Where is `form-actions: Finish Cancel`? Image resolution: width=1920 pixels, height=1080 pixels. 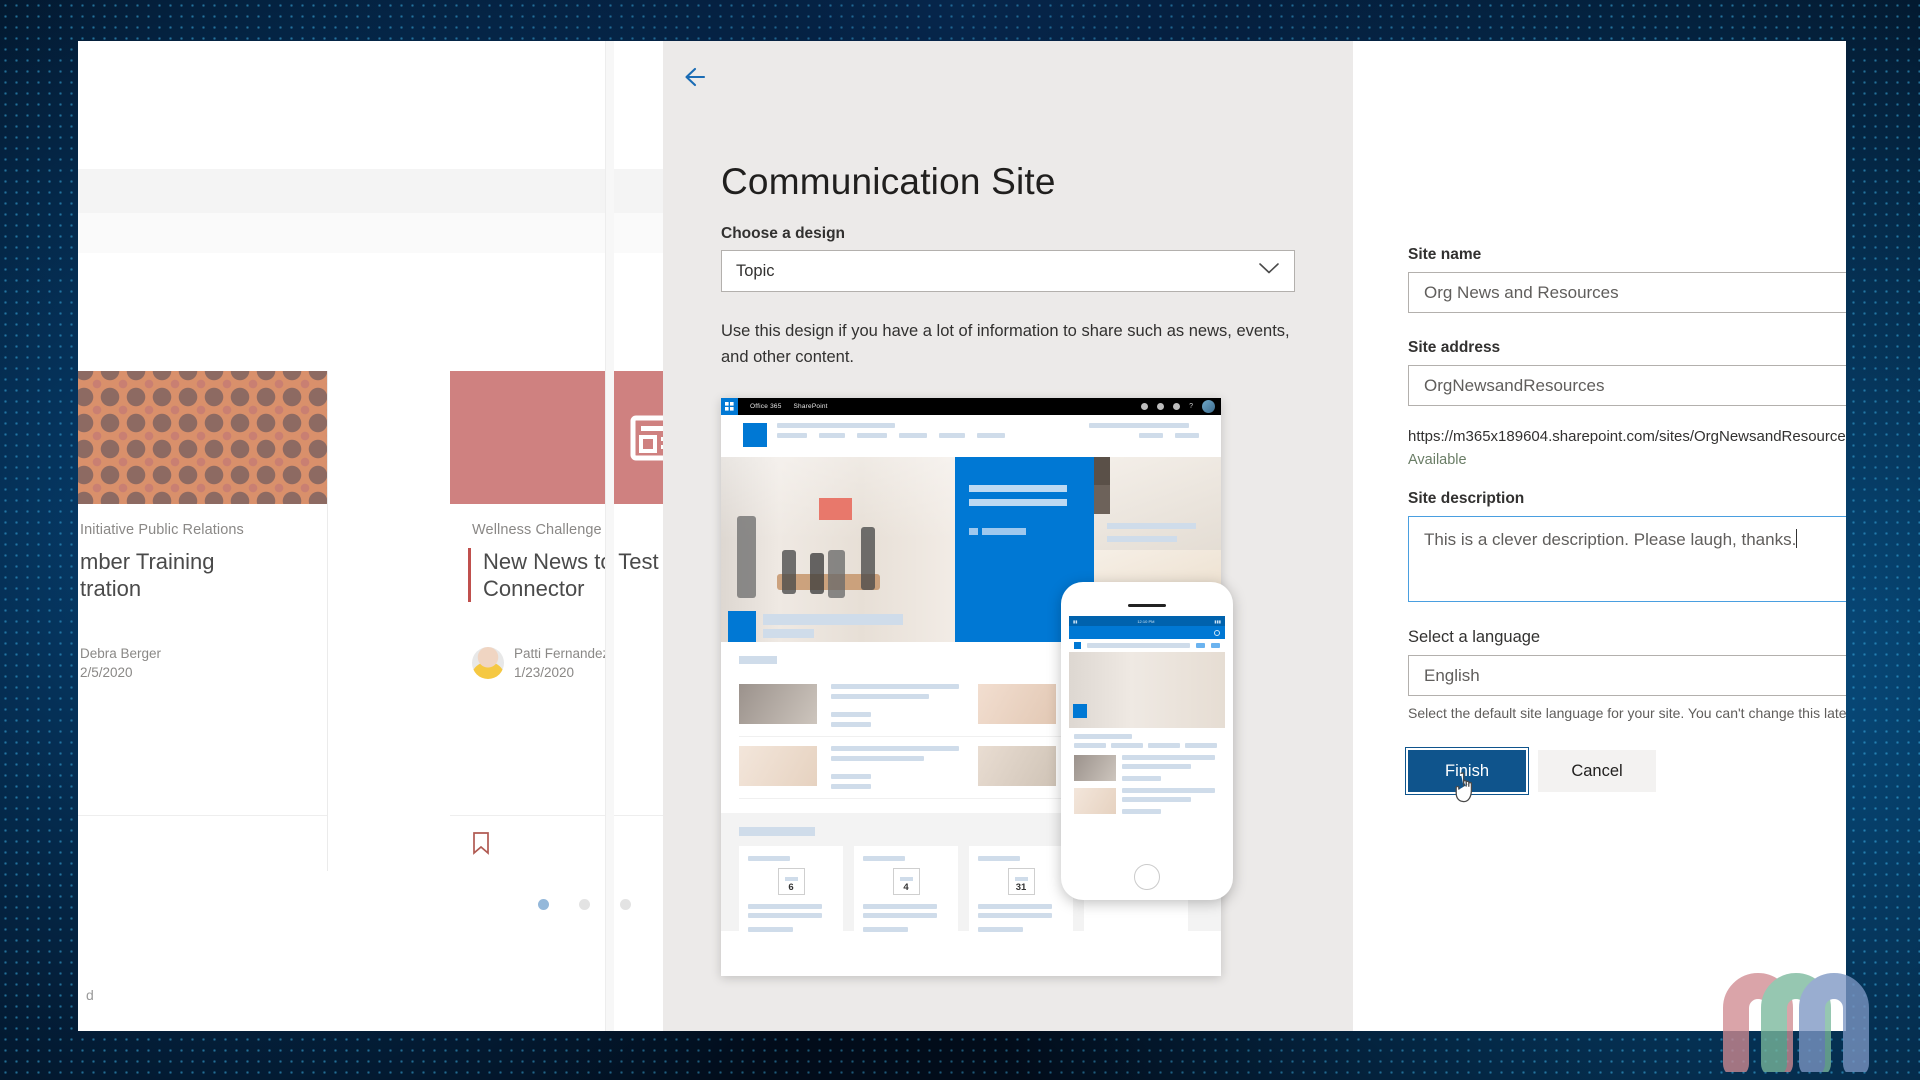 form-actions: Finish Cancel is located at coordinates (1625, 775).